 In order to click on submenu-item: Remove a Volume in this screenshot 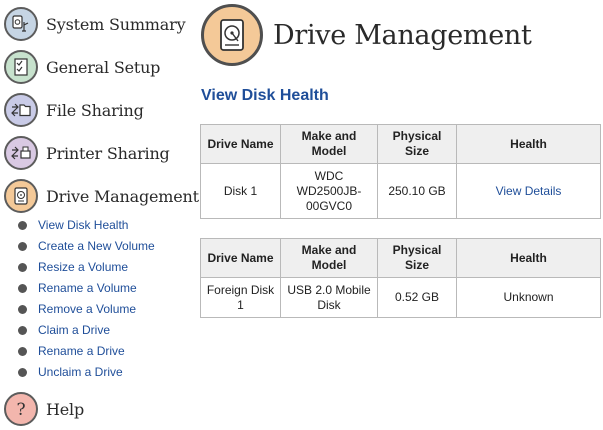, I will do `click(77, 309)`.